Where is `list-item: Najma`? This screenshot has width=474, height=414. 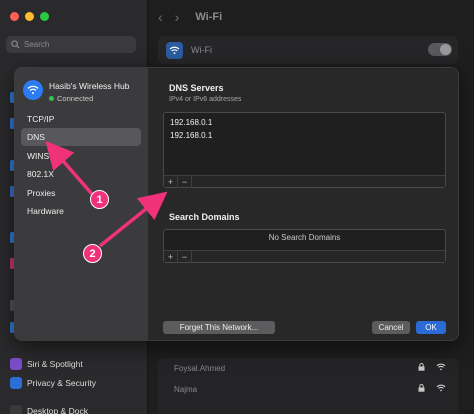 list-item: Najma is located at coordinates (308, 389).